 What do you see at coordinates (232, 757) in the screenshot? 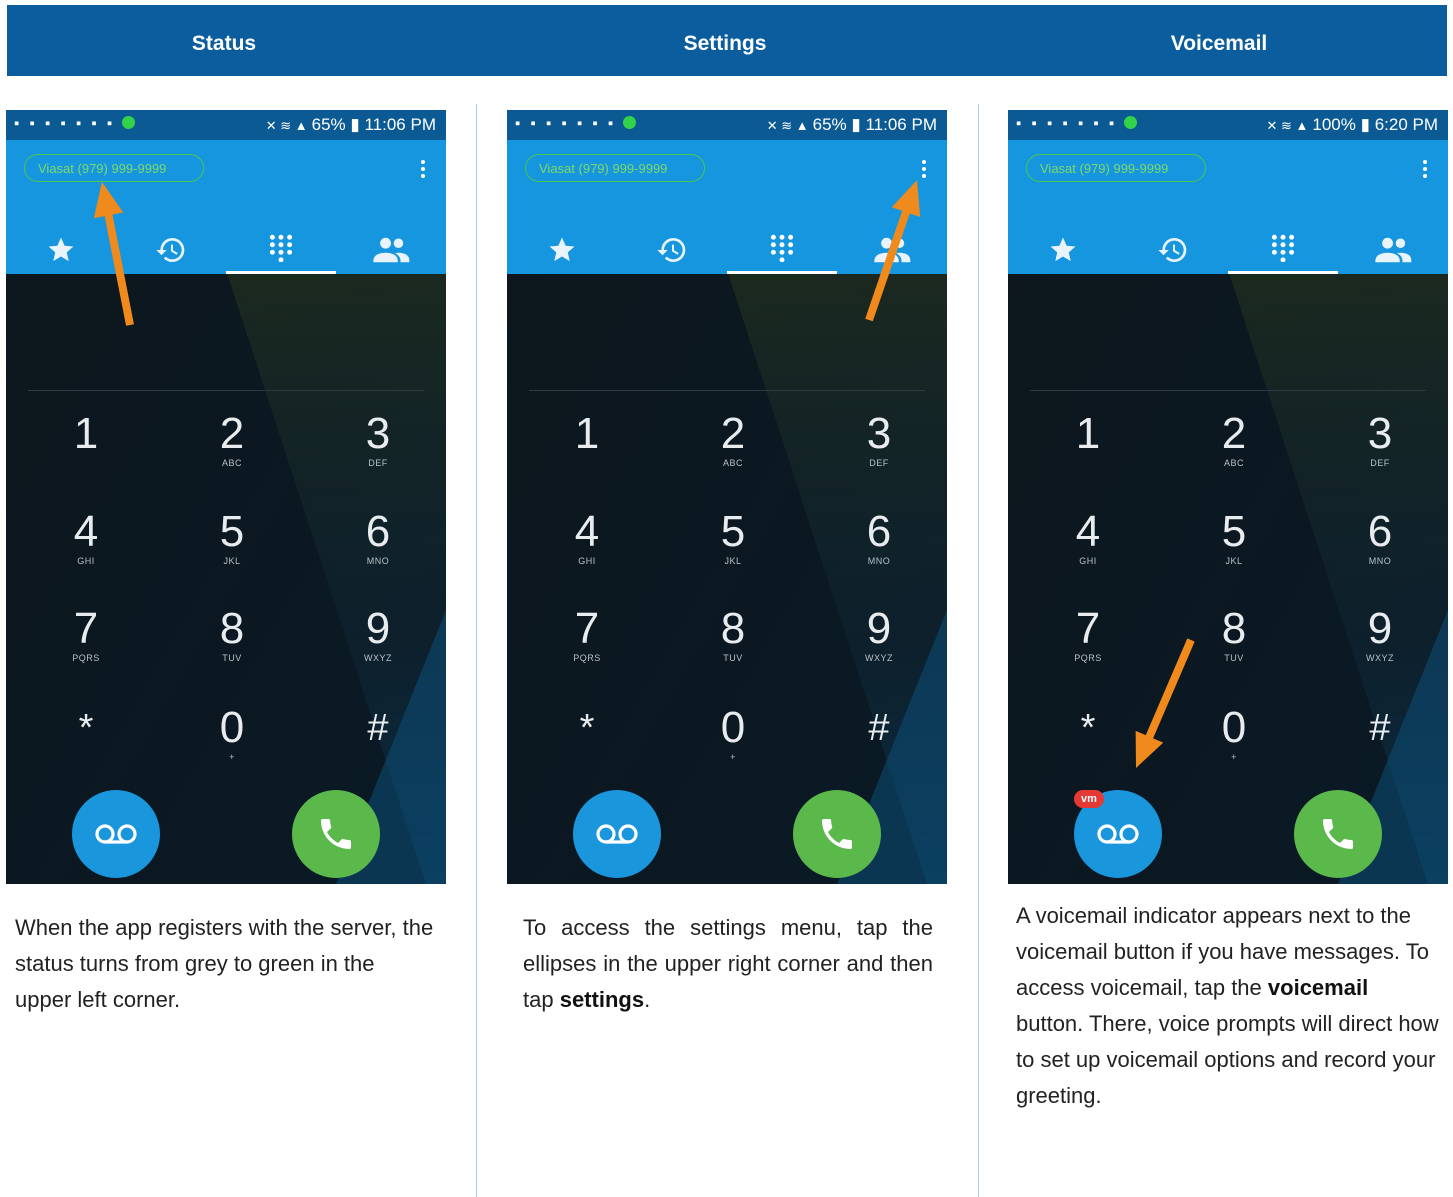
I see `key-letters: +` at bounding box center [232, 757].